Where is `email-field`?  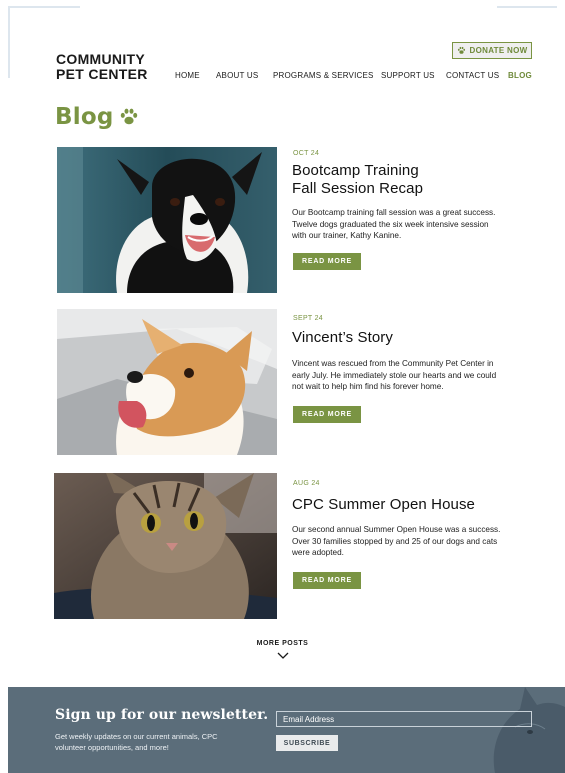
email-field is located at coordinates (404, 719).